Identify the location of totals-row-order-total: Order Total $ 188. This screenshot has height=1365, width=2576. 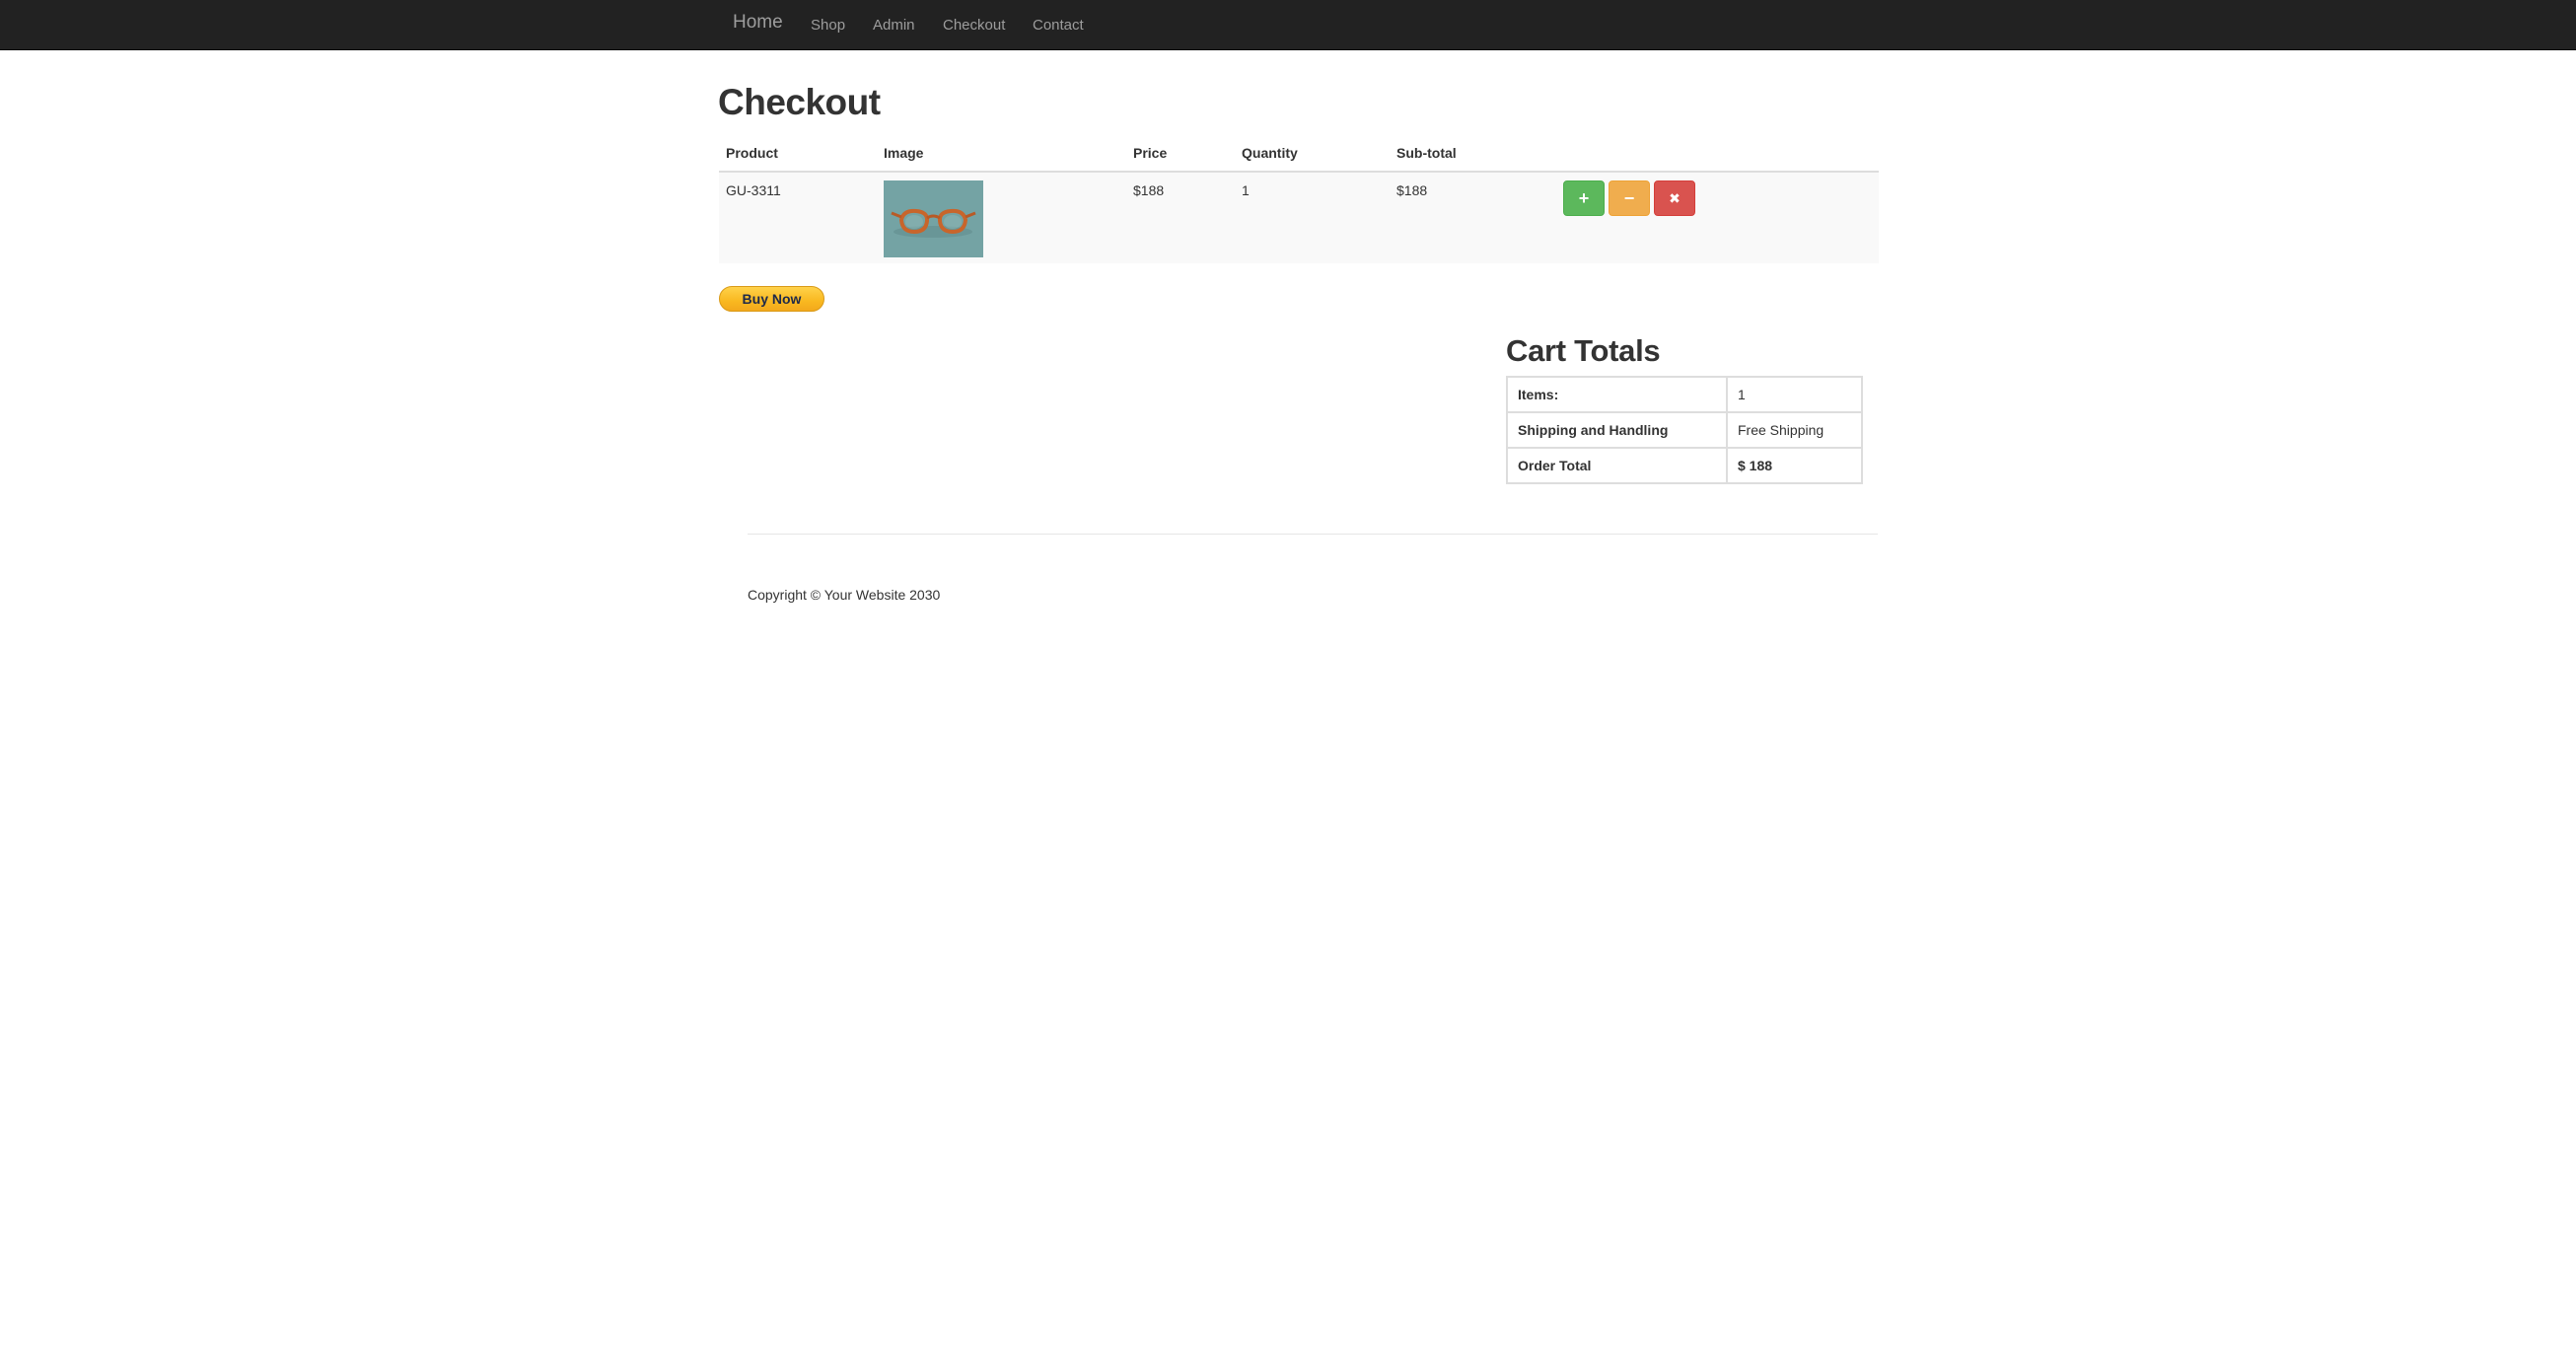
(1684, 465).